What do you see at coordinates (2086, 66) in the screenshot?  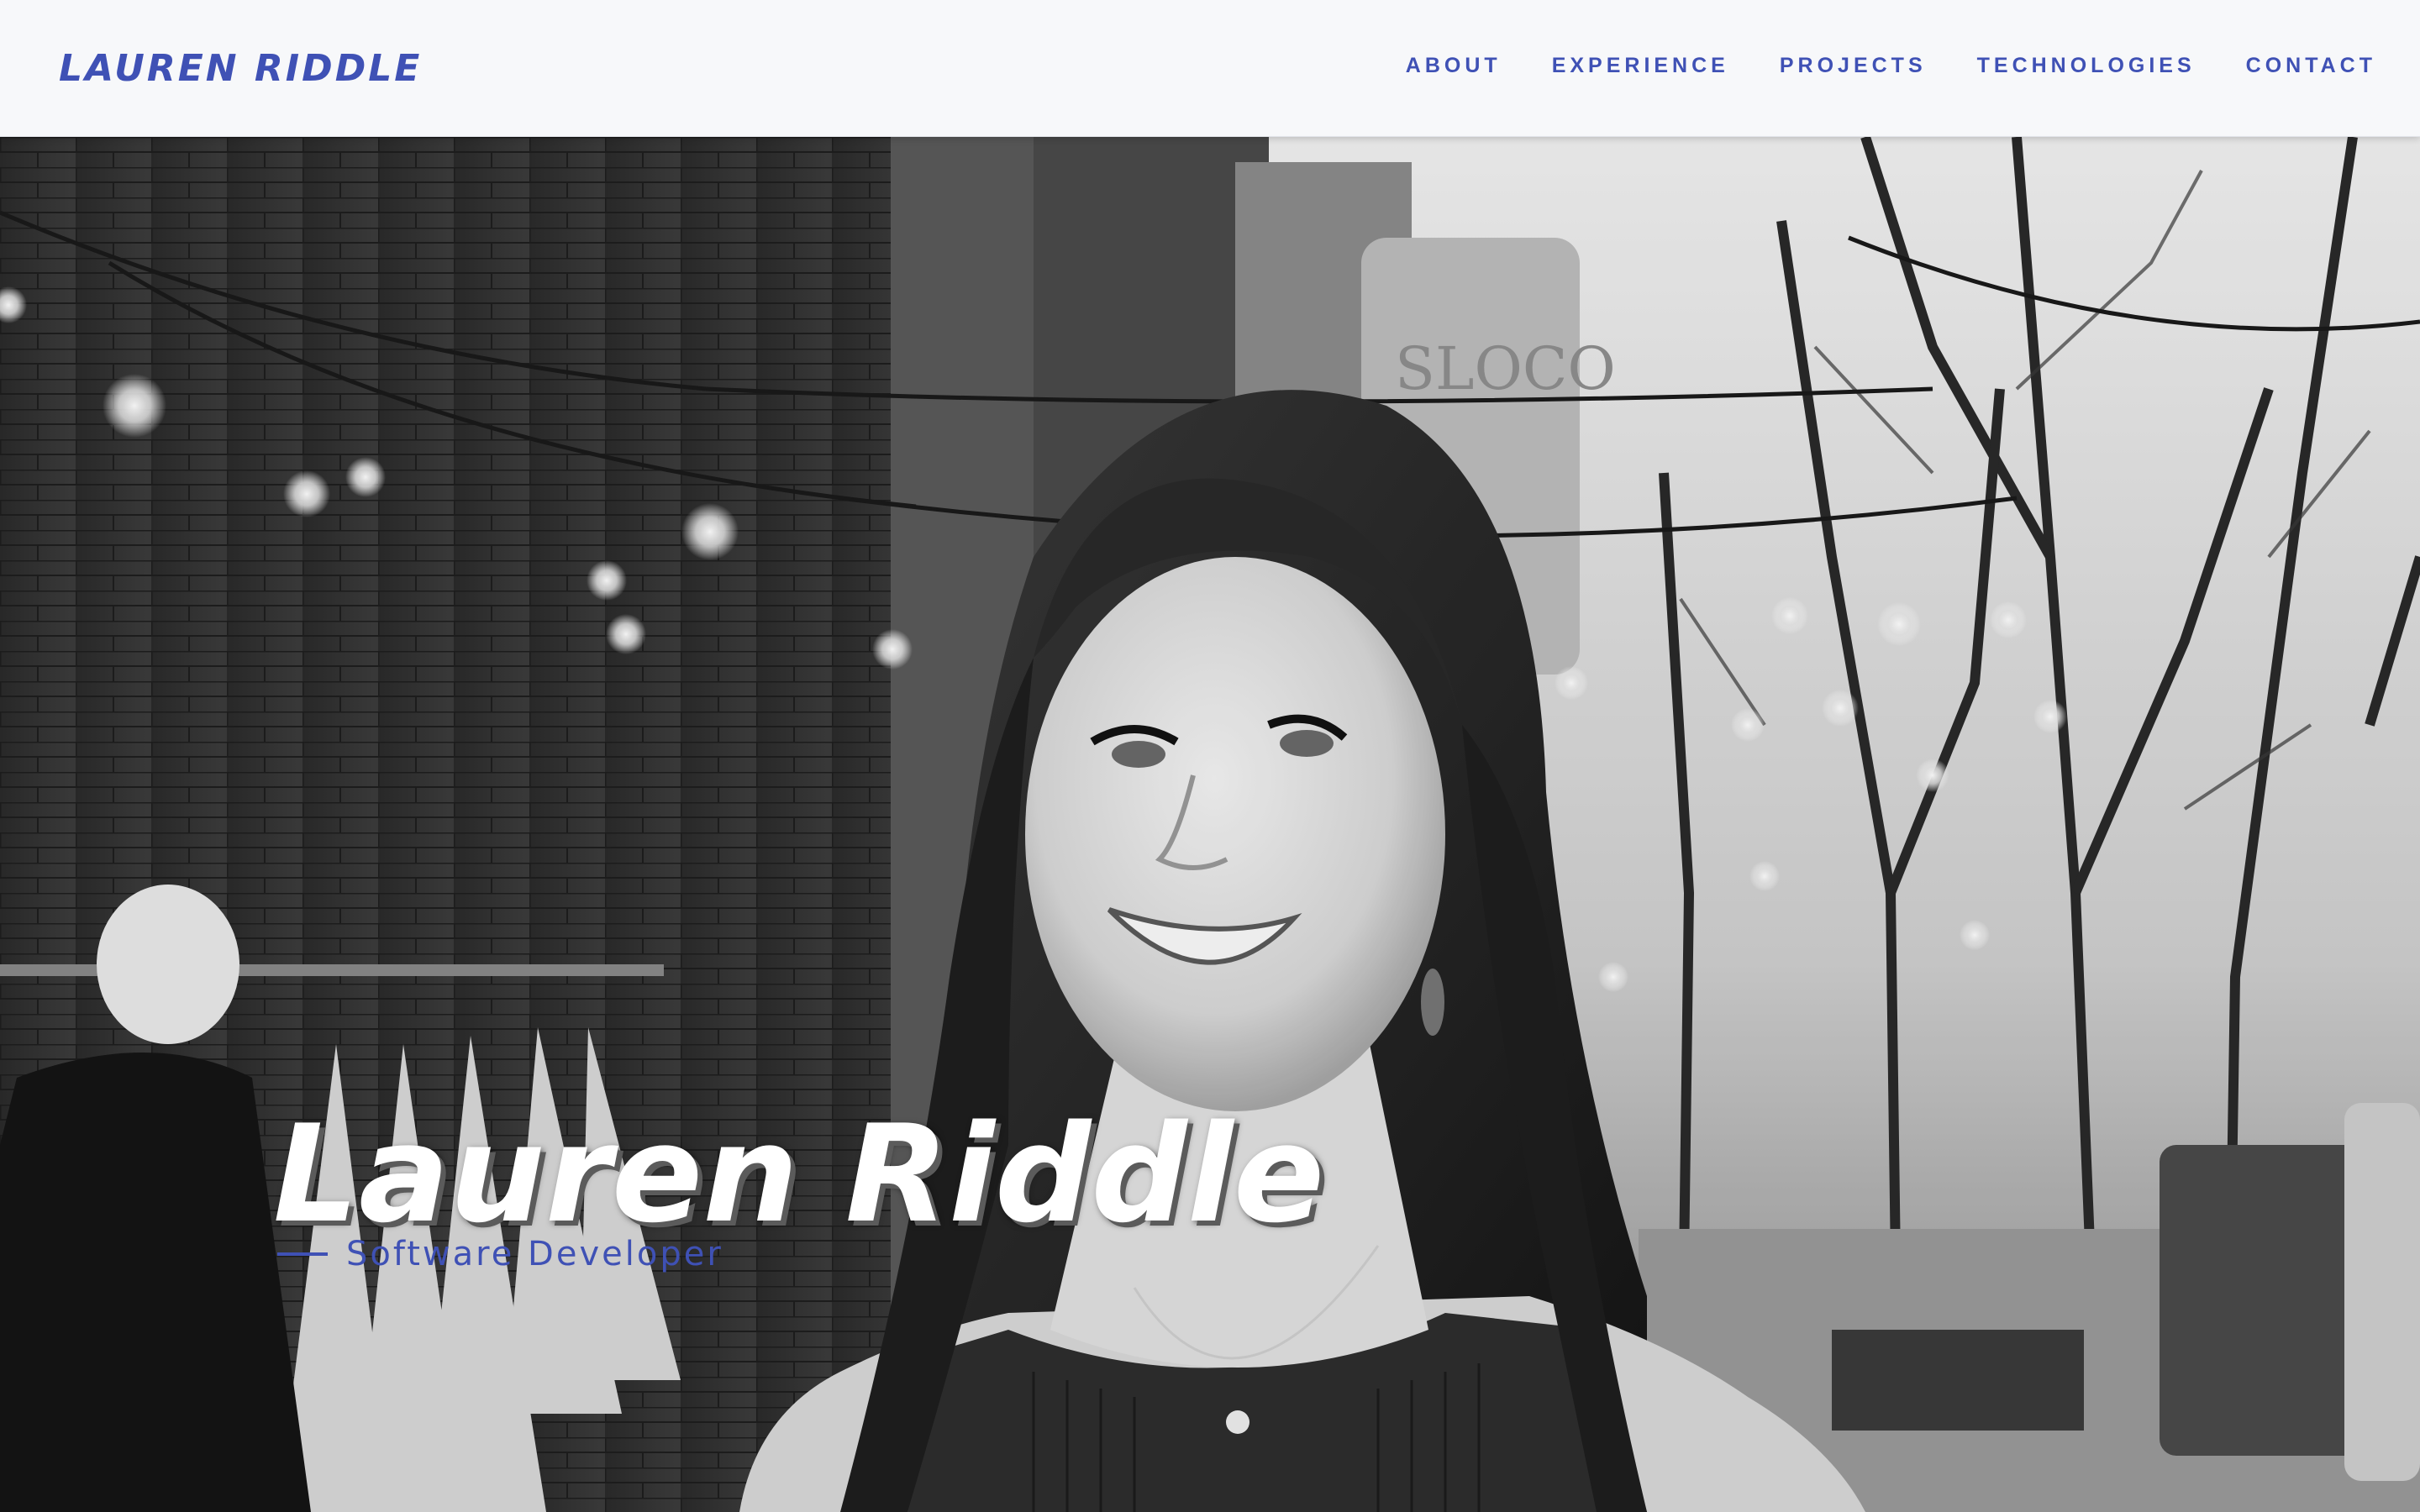 I see `nav-link-technologies: TECHNOLOGIES` at bounding box center [2086, 66].